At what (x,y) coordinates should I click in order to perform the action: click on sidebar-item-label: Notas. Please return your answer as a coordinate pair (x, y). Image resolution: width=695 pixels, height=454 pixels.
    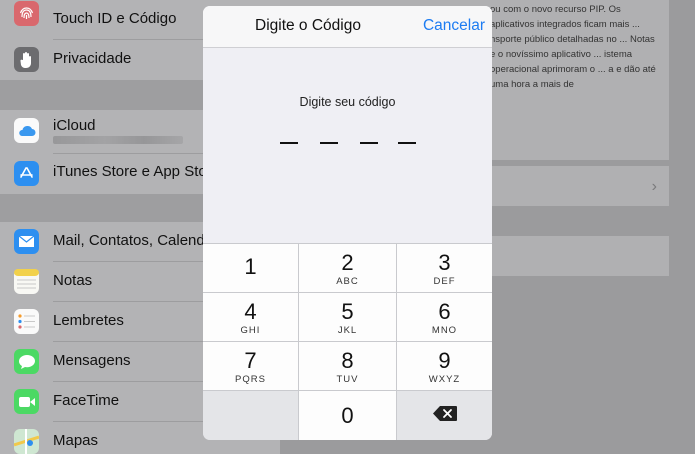
    Looking at the image, I should click on (73, 280).